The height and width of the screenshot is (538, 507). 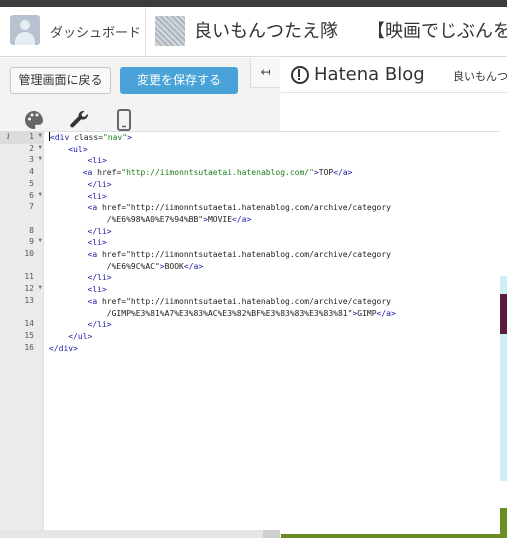 What do you see at coordinates (29, 277) in the screenshot?
I see `line-number: 11` at bounding box center [29, 277].